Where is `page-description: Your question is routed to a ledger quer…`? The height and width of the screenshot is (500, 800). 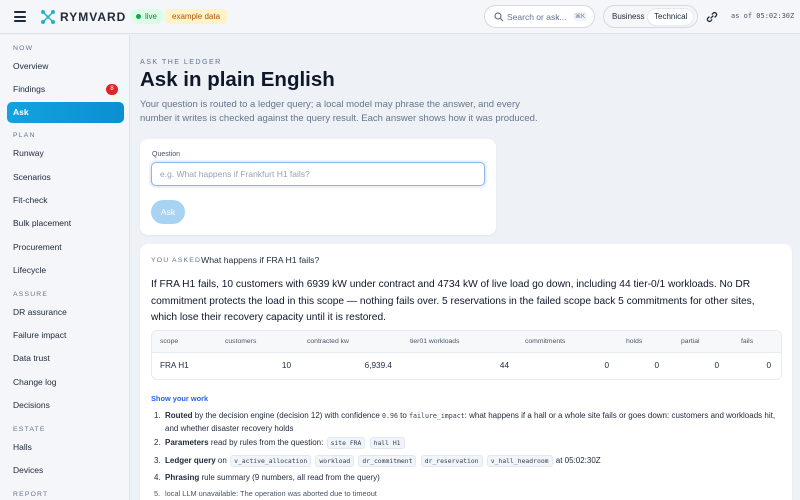
page-description: Your question is routed to a ledger quer… is located at coordinates (339, 111).